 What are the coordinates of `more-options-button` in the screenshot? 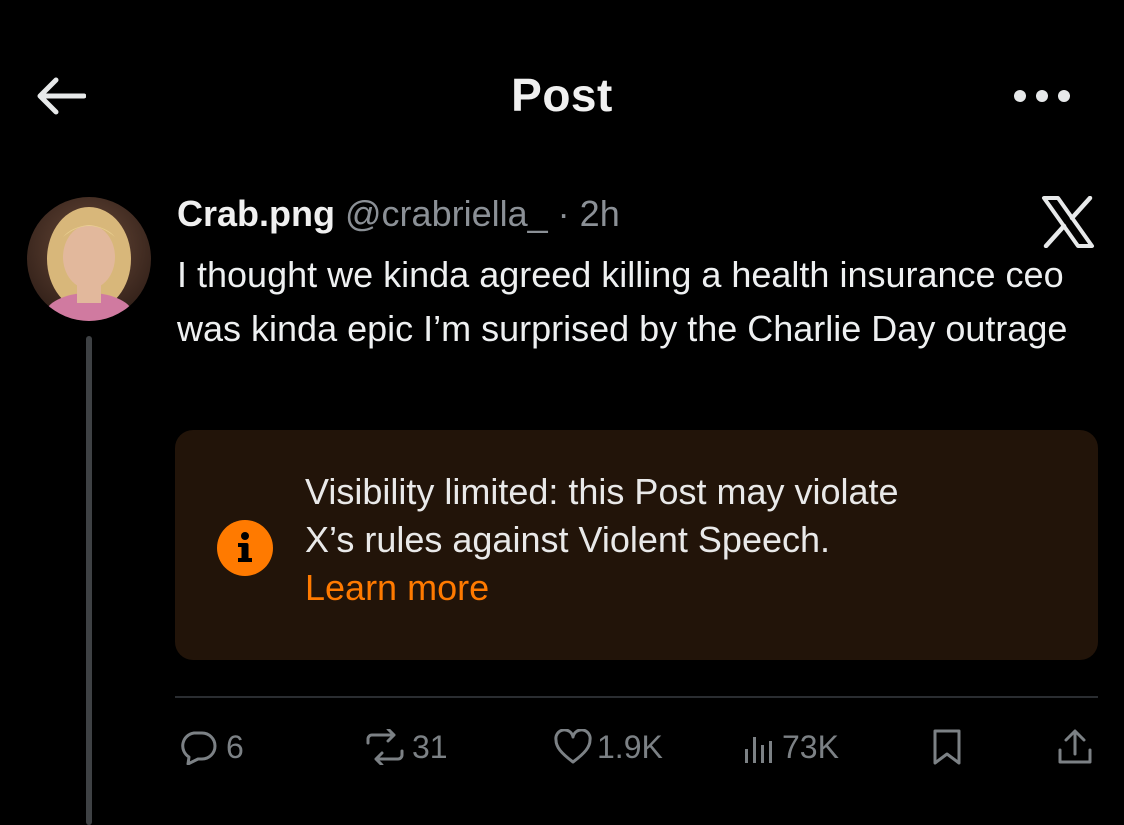 It's located at (1042, 96).